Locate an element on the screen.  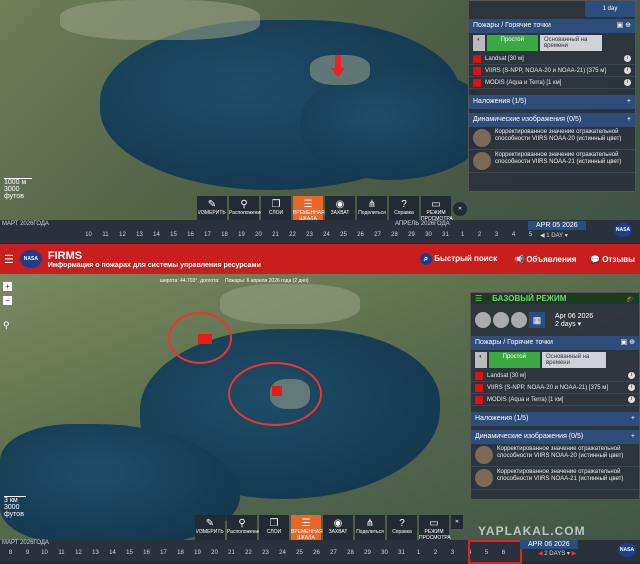
timeline-tick: 20 is located at coordinates (258, 235).